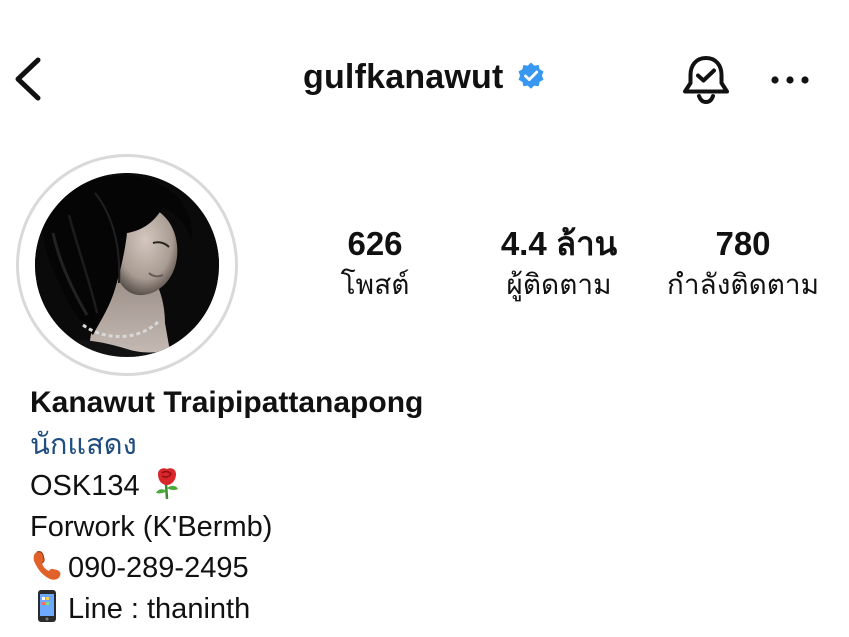  What do you see at coordinates (85, 486) in the screenshot?
I see `bio-line-text: OSK134` at bounding box center [85, 486].